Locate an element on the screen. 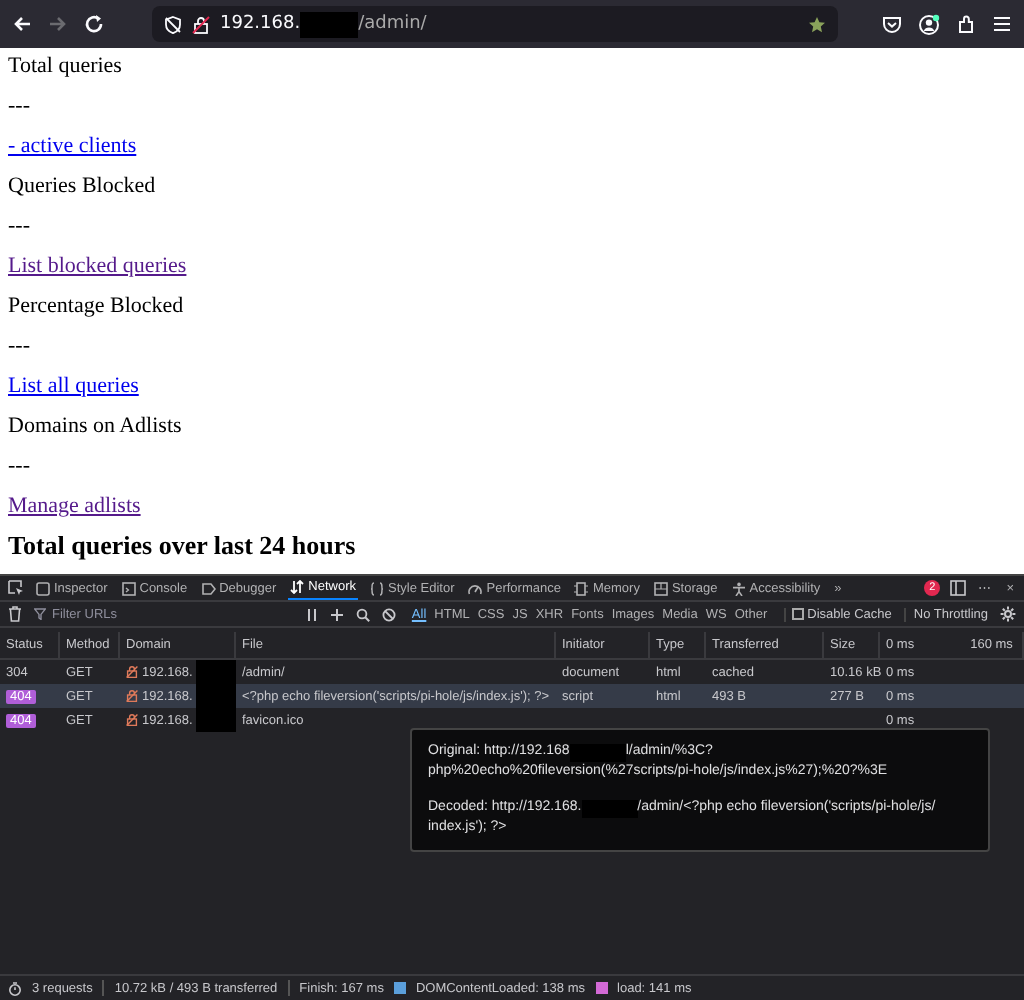 The height and width of the screenshot is (1000, 1024). page-text: Percentage Blocked is located at coordinates (96, 306).